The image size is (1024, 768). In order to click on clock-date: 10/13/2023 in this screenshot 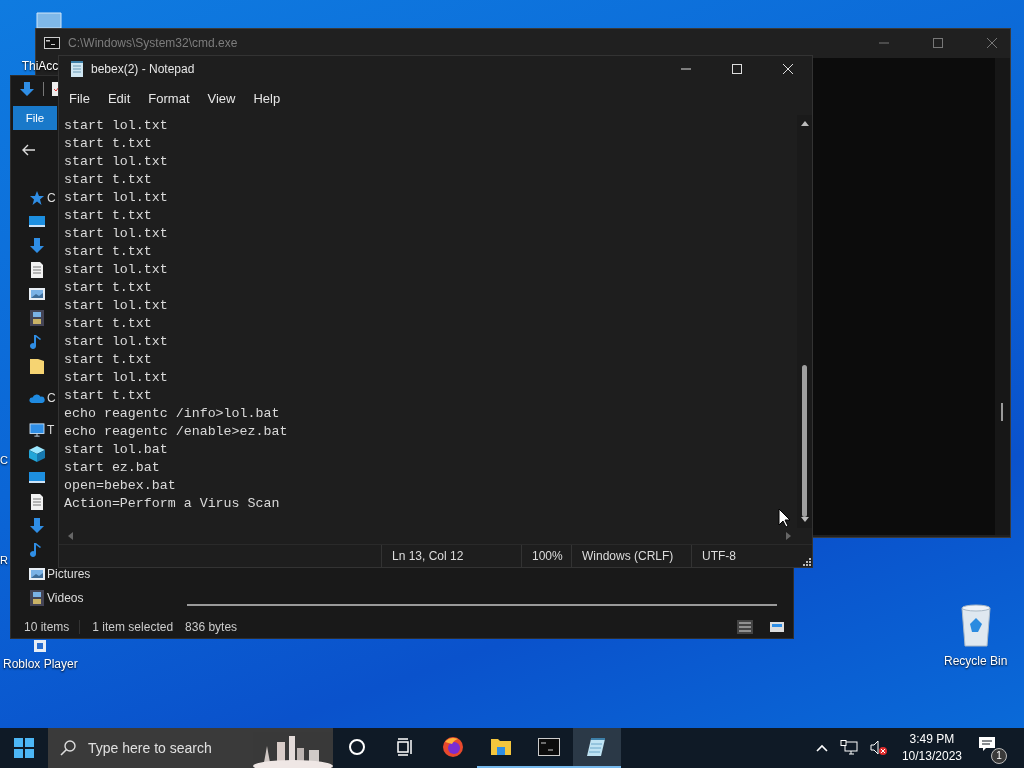, I will do `click(931, 756)`.